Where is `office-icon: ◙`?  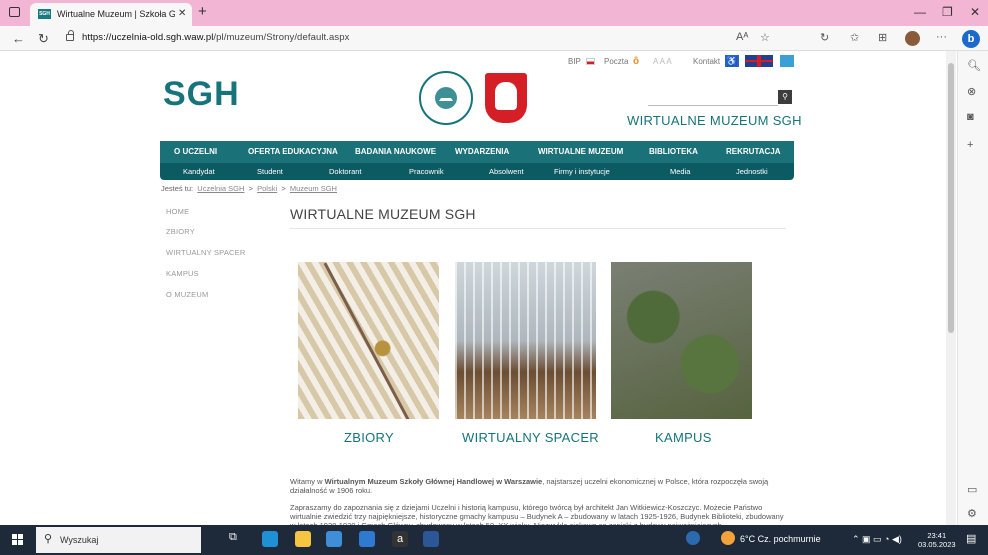 office-icon: ◙ is located at coordinates (970, 117).